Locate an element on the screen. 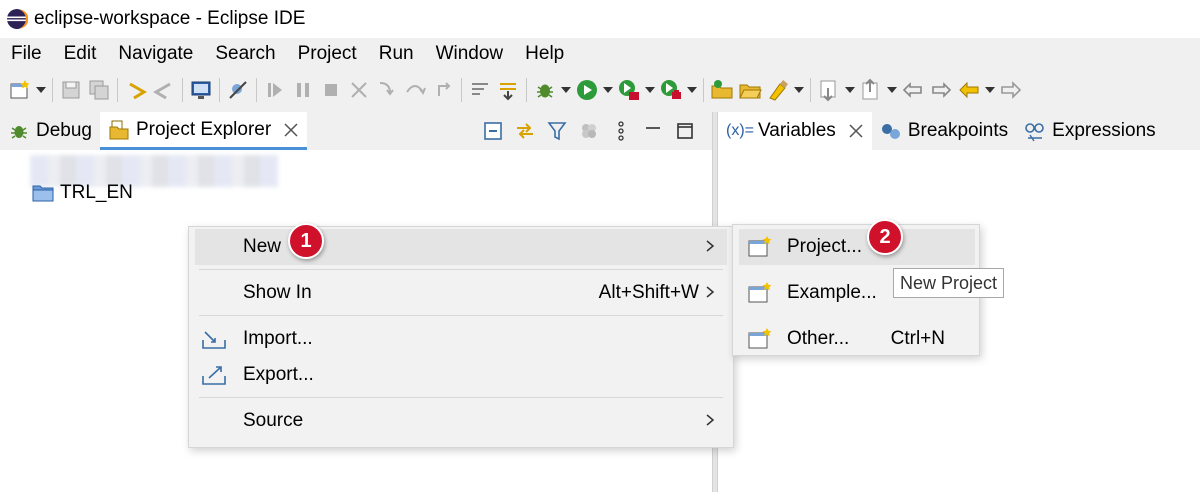  previous-annotation-button is located at coordinates (871, 90).